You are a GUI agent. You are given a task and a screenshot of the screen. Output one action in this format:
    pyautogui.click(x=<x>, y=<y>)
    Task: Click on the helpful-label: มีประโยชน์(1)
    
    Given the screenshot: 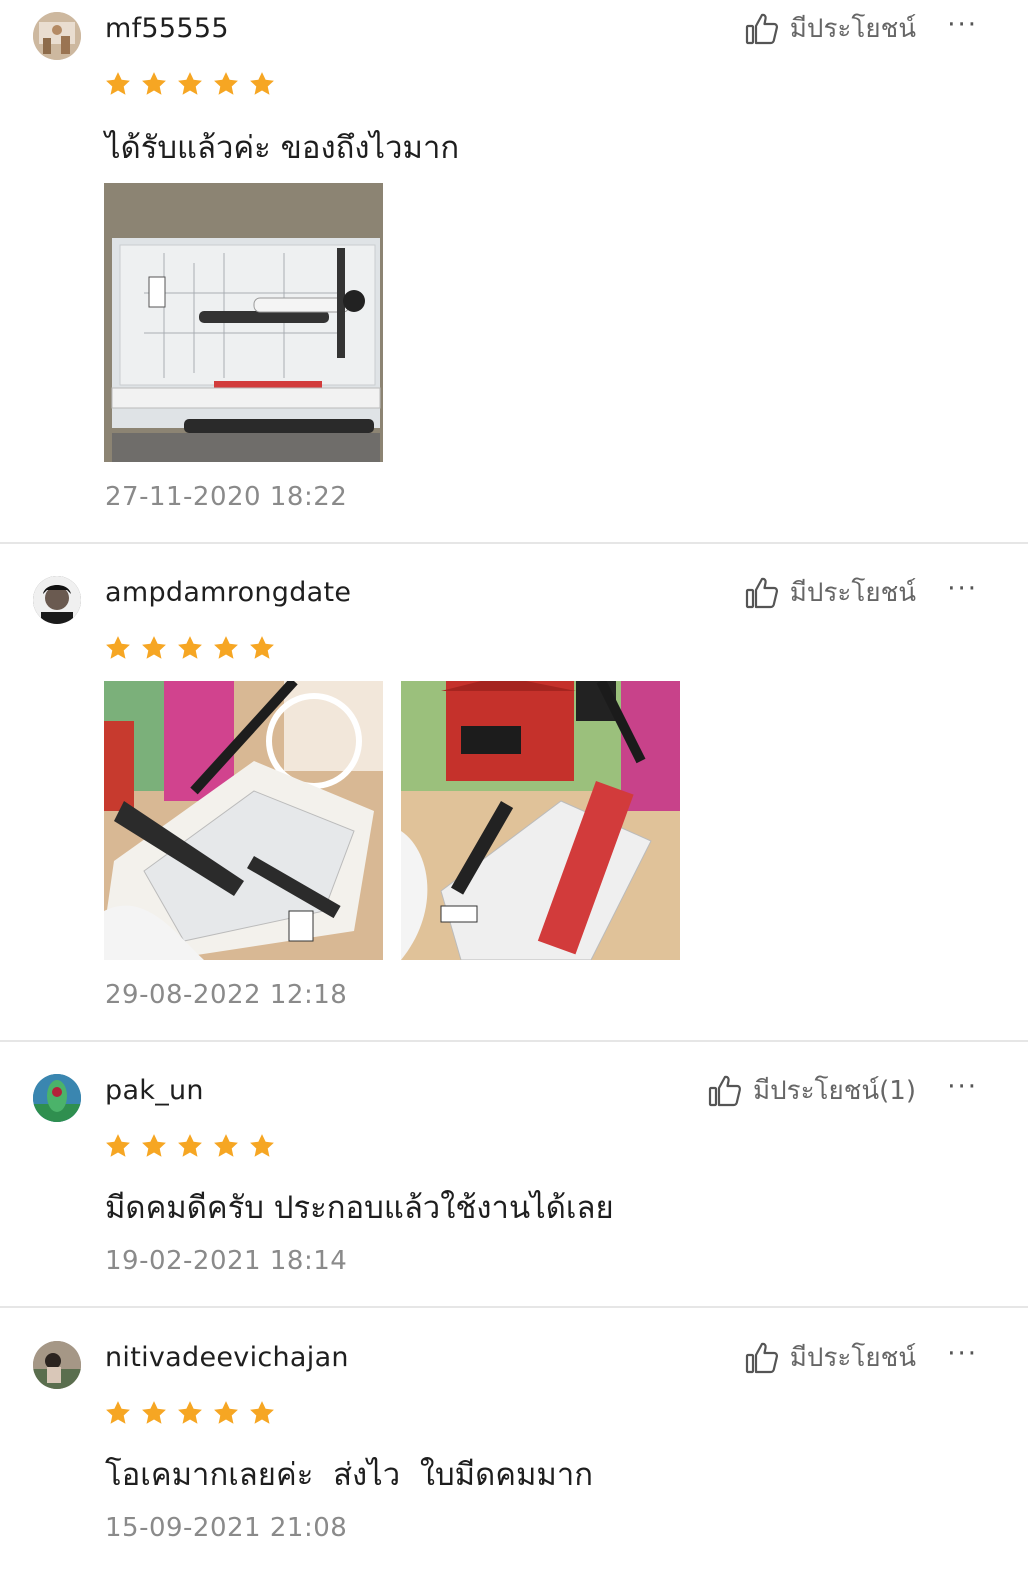 What is the action you would take?
    pyautogui.click(x=834, y=1091)
    